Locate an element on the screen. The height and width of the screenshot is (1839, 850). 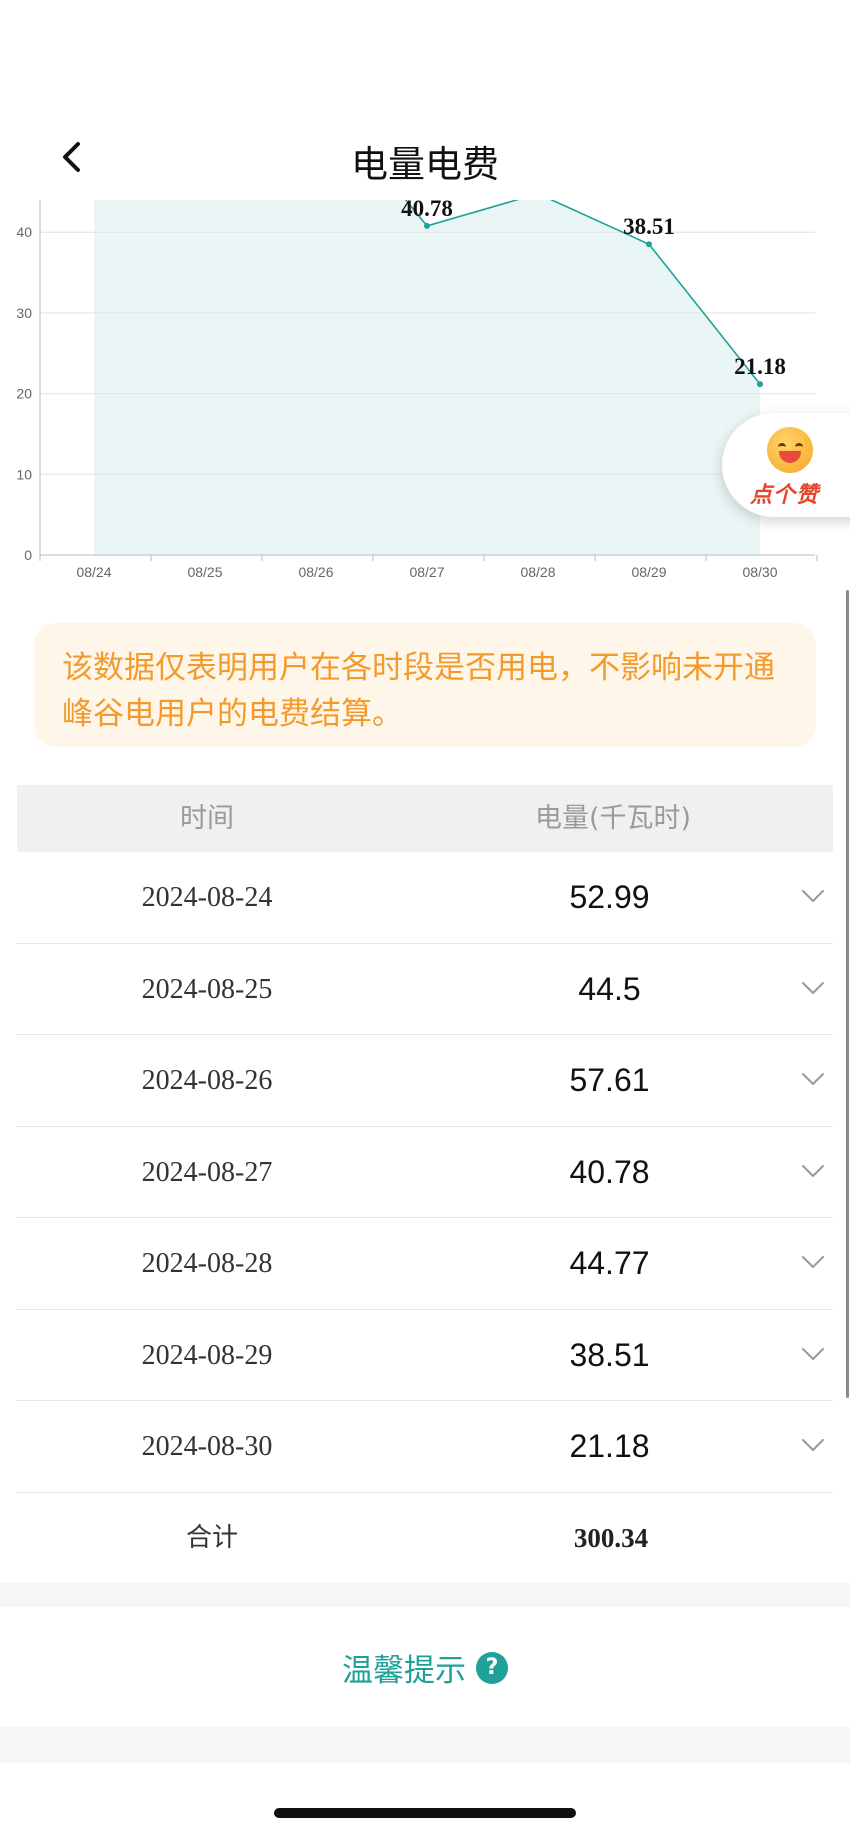
notice-box: 该数据仅表明用户在各时段是否用电，不影响未开通峰谷电用户的电费结算。 is located at coordinates (425, 685).